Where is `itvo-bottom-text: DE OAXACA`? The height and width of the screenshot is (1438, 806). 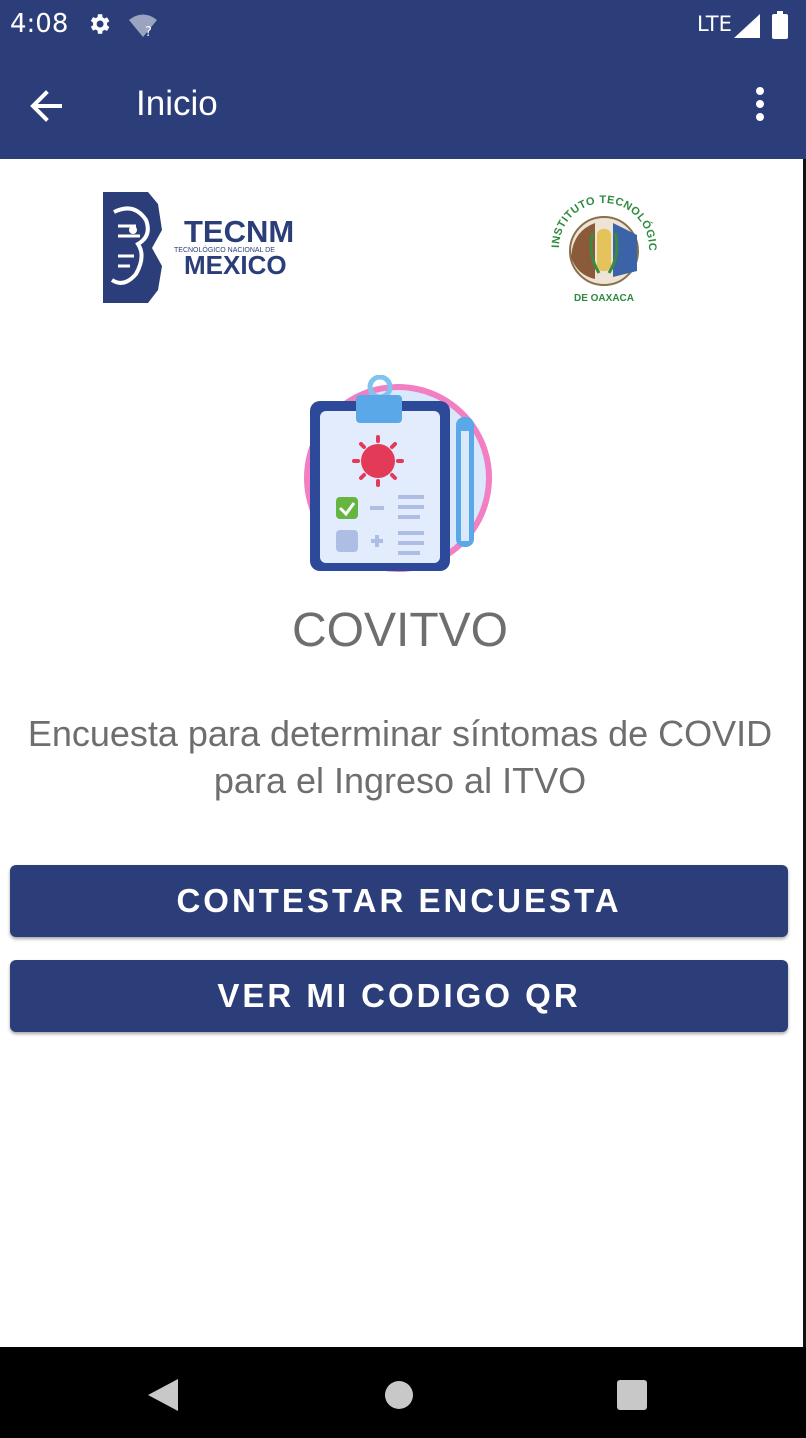 itvo-bottom-text: DE OAXACA is located at coordinates (604, 298).